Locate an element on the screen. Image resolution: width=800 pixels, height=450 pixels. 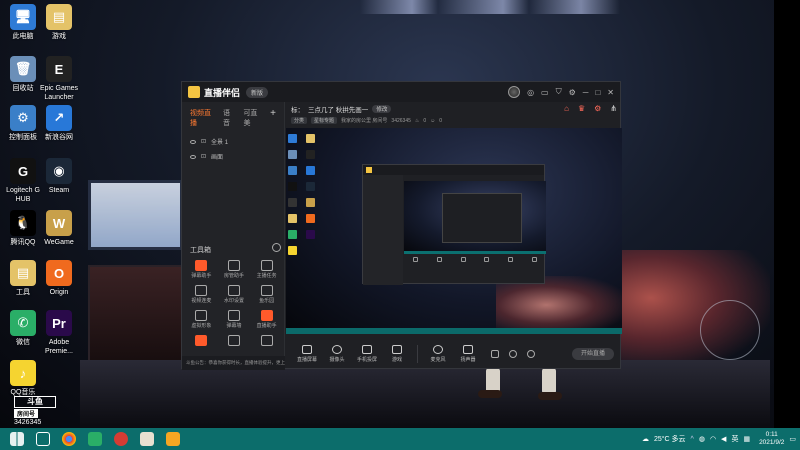
toolbox-item: 水印设置 is located at coordinates (234, 295).